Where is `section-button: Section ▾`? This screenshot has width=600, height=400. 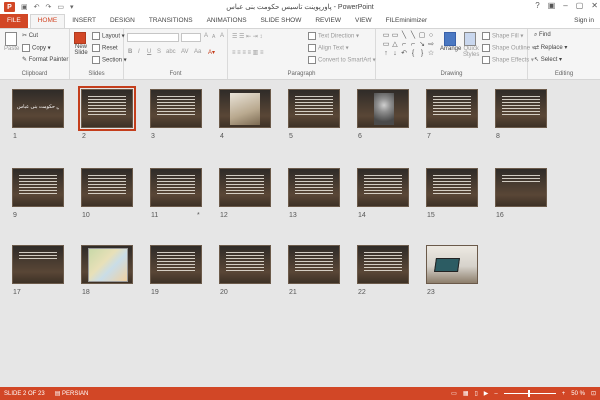
section-button: Section ▾ is located at coordinates (109, 60).